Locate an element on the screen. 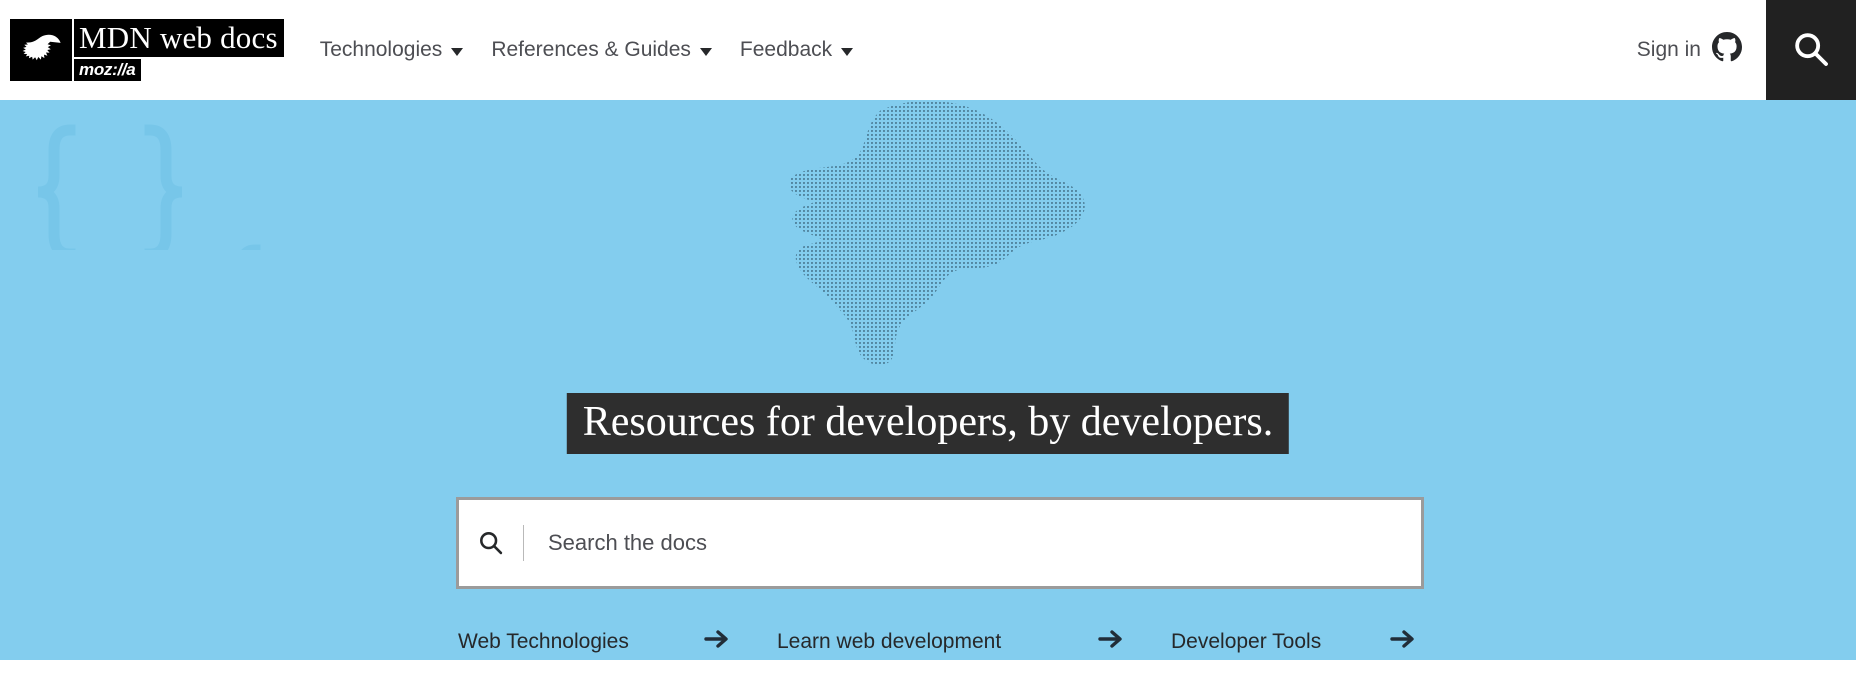  logo-text-wrap: MDN web docs moz://a is located at coordinates (178, 50).